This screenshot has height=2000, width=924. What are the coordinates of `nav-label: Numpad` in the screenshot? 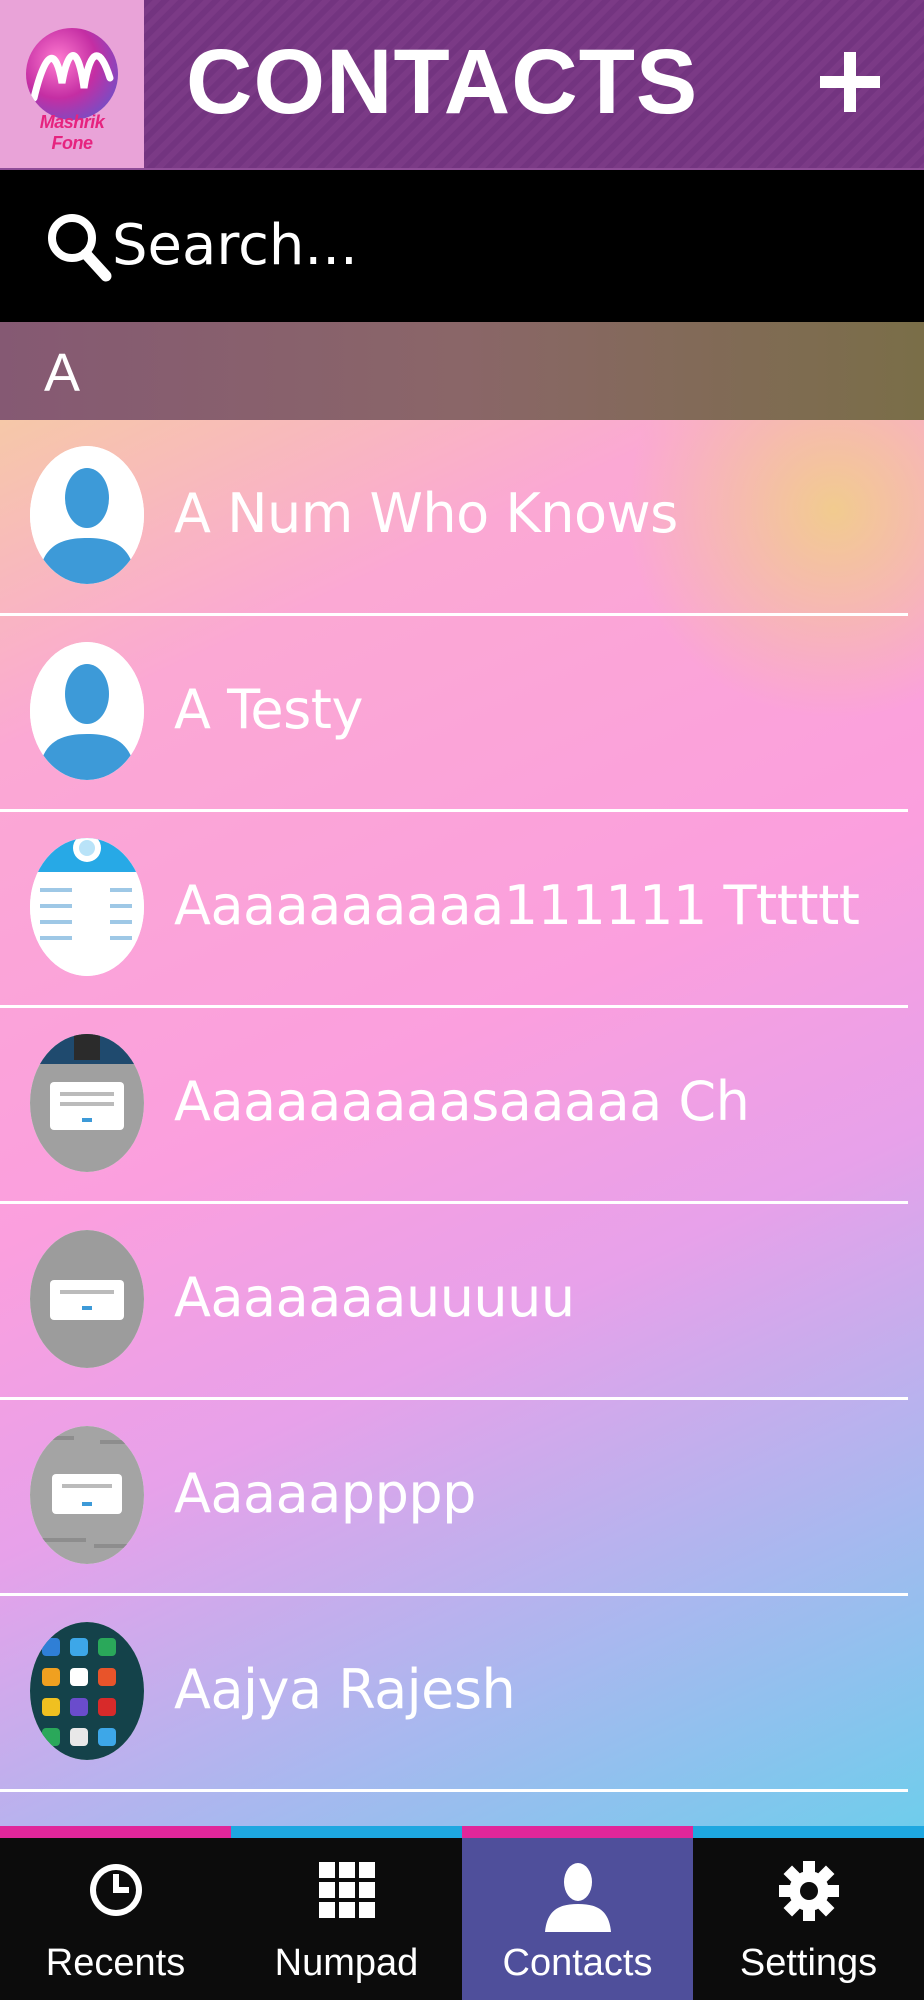 It's located at (346, 1963).